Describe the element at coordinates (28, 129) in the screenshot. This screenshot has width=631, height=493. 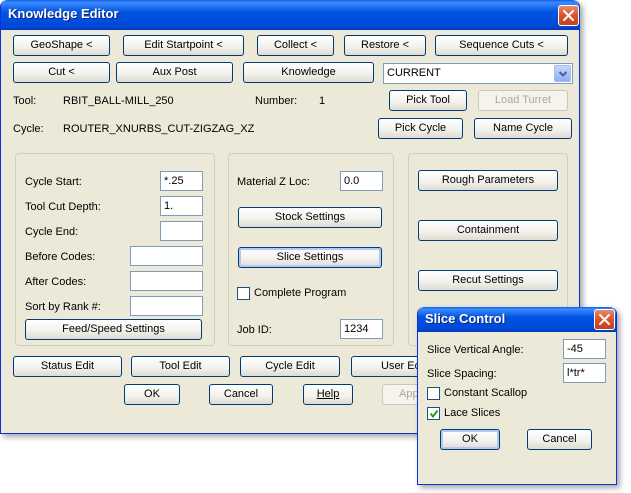
I see `cycle-label: Cycle:` at that location.